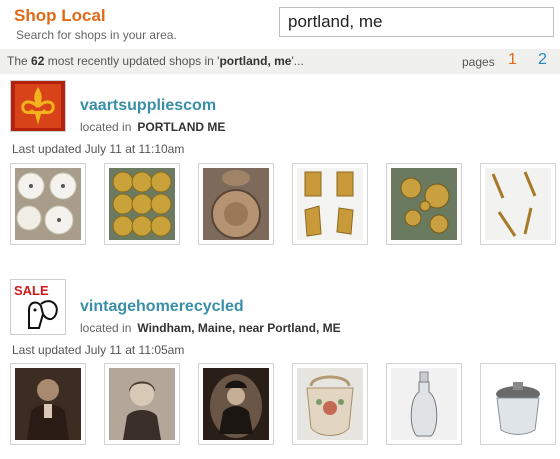 Image resolution: width=560 pixels, height=459 pixels. Describe the element at coordinates (98, 350) in the screenshot. I see `last-updated: Last updated July 11 at 11:05am` at that location.